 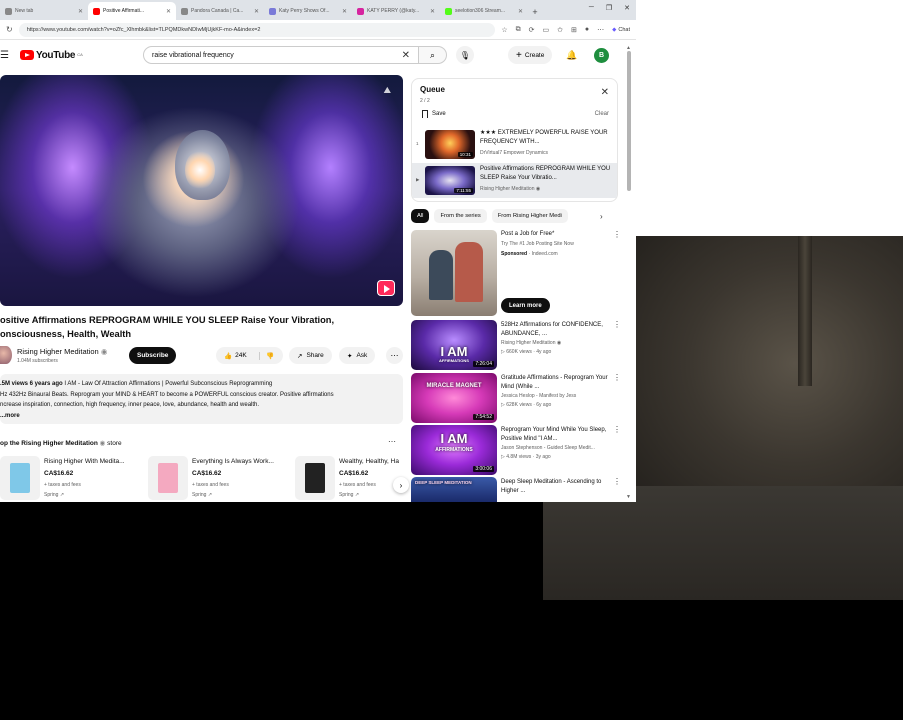 What do you see at coordinates (600, 30) in the screenshot?
I see `menu-icon: ⋯` at bounding box center [600, 30].